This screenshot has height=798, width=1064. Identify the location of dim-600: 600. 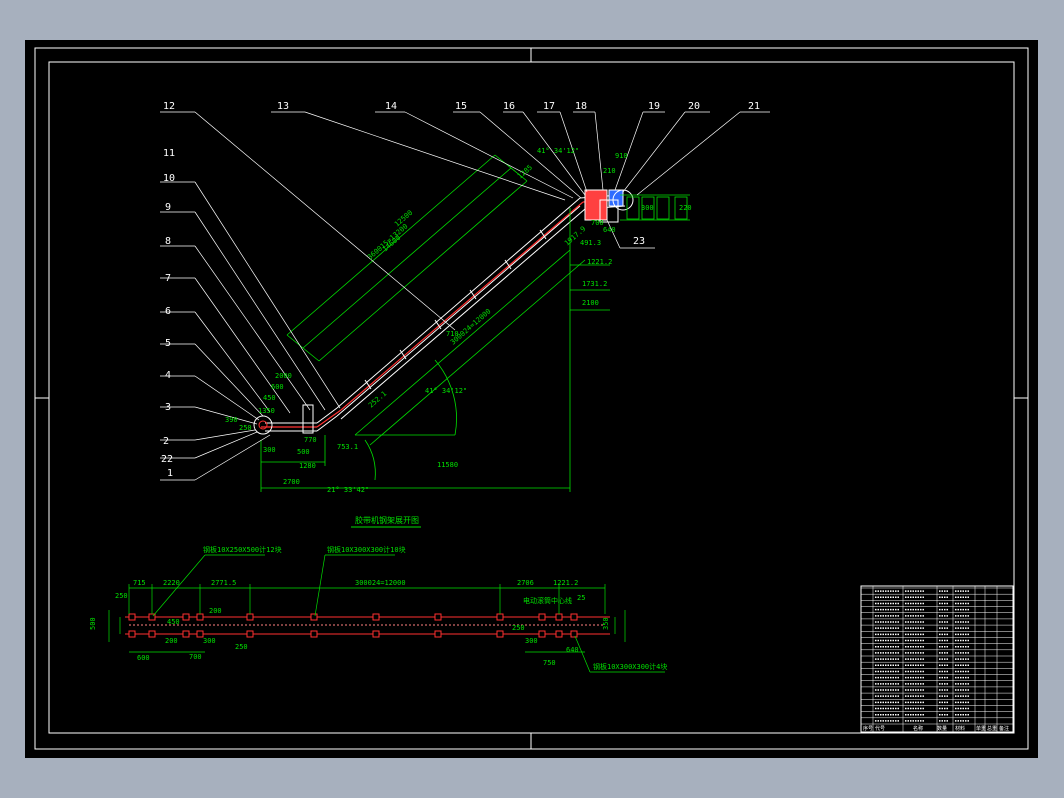
(277, 387).